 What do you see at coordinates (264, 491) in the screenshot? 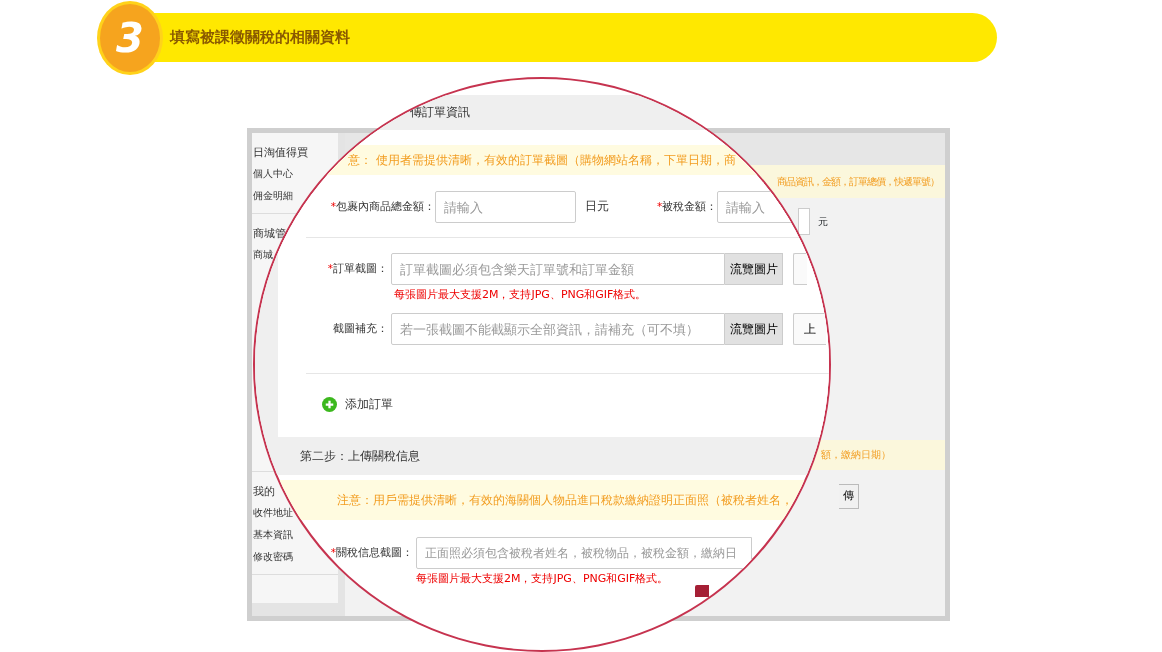
I see `sidebar-heading: 我的` at bounding box center [264, 491].